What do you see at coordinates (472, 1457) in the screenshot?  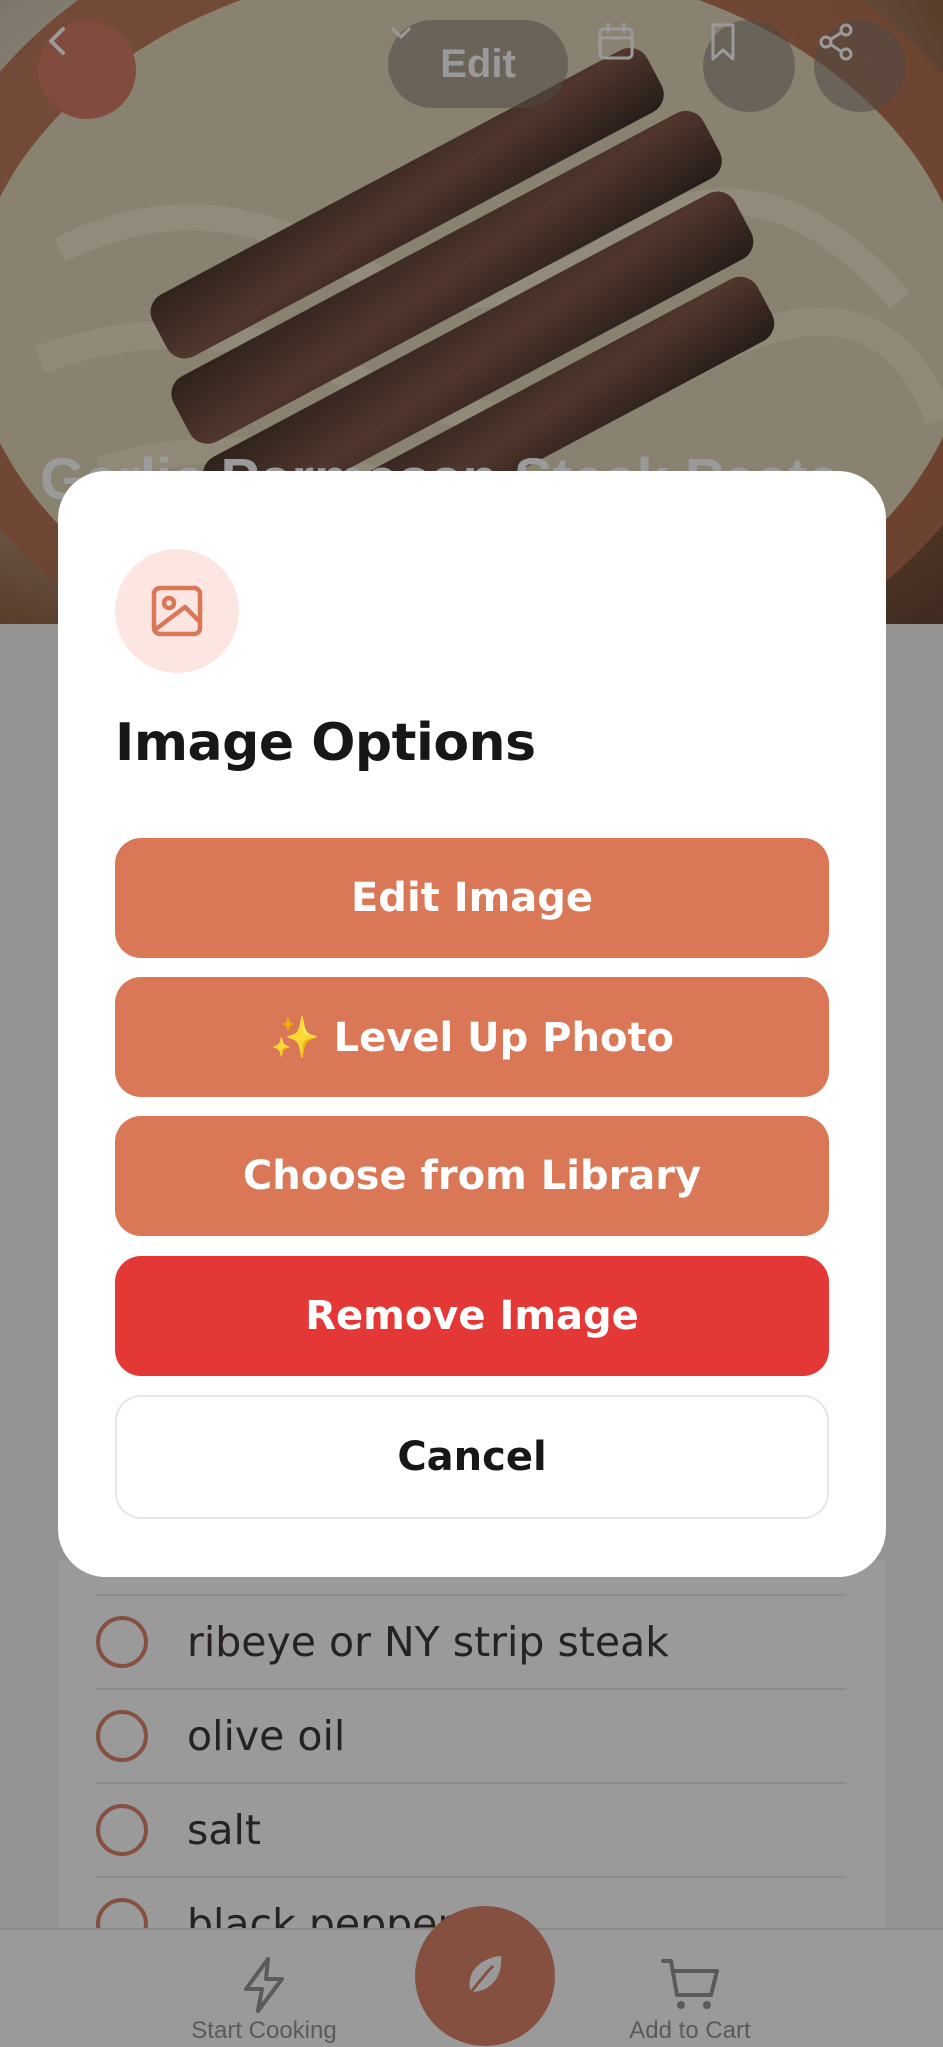 I see `cancel-button: Cancel` at bounding box center [472, 1457].